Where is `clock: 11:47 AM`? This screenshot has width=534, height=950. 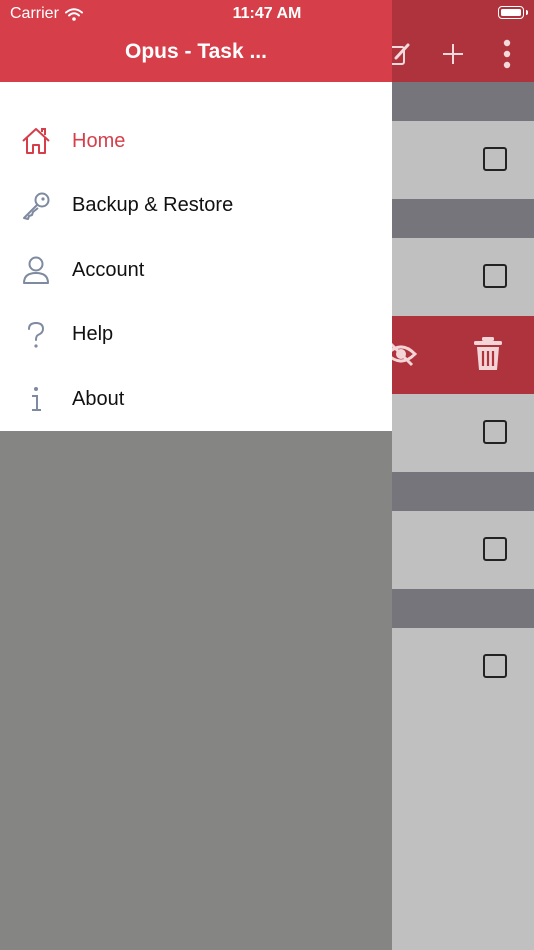 clock: 11:47 AM is located at coordinates (267, 13).